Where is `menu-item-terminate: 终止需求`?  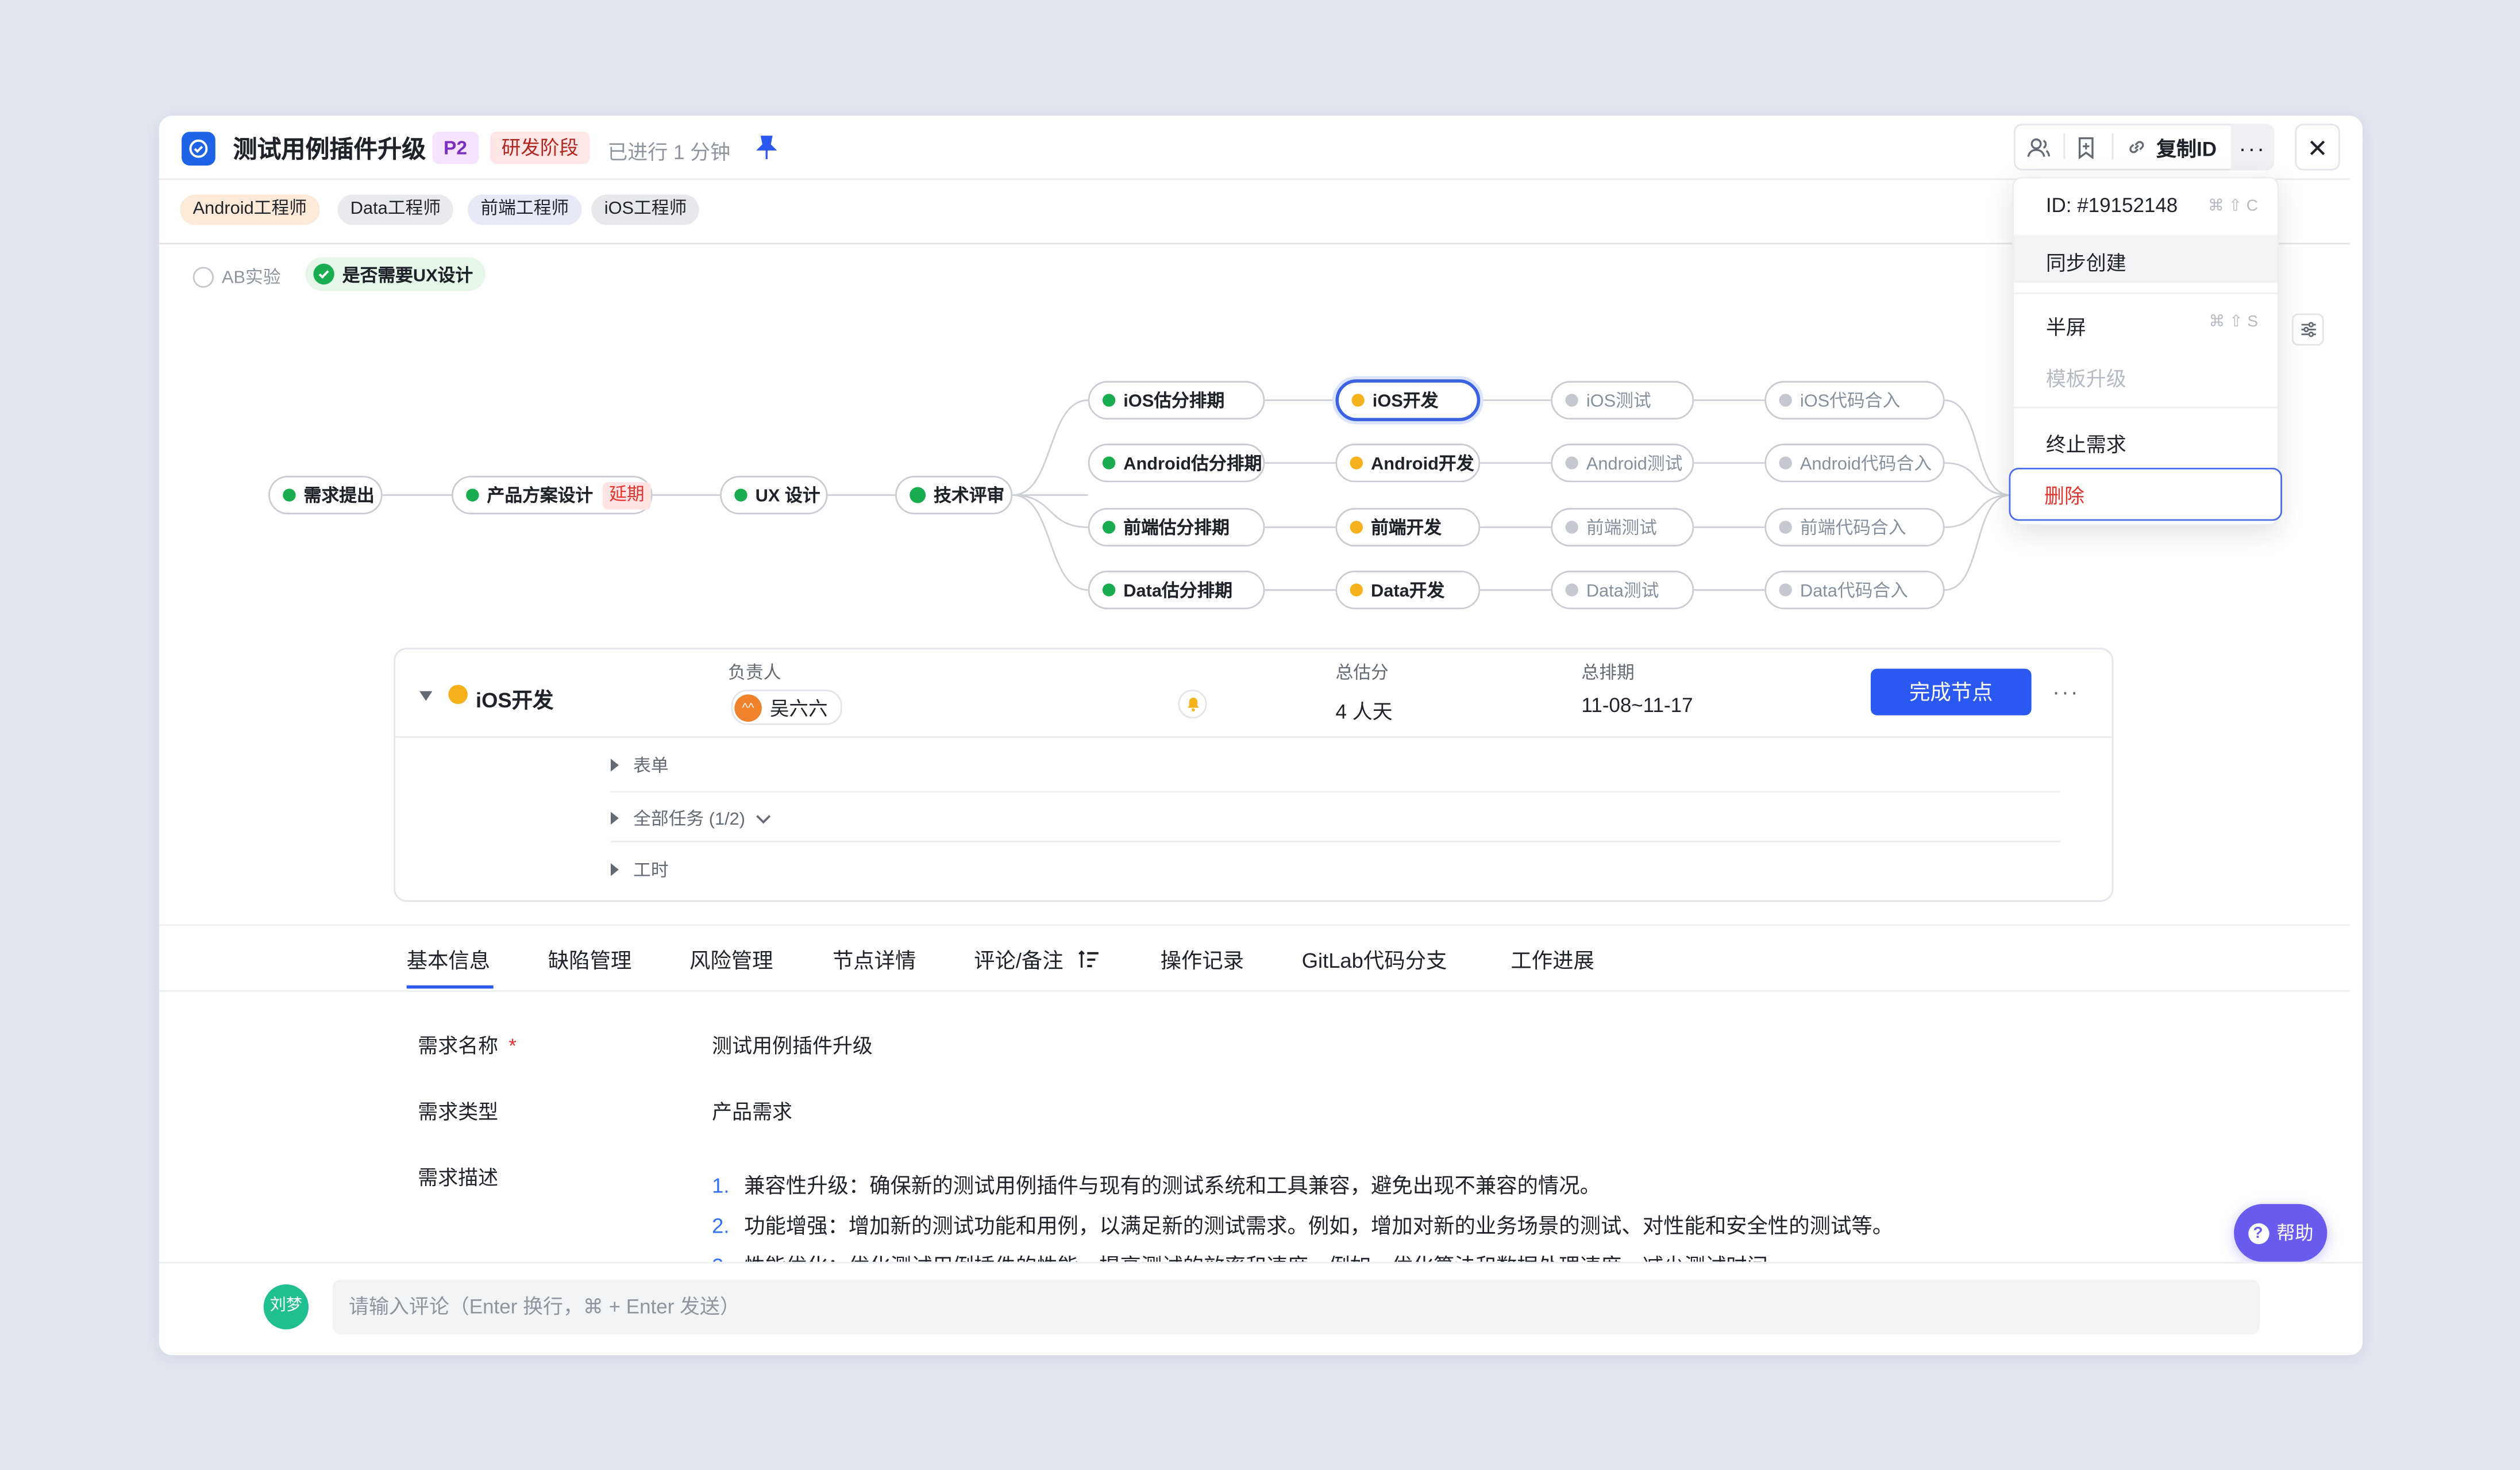
menu-item-terminate: 终止需求 is located at coordinates (2086, 443).